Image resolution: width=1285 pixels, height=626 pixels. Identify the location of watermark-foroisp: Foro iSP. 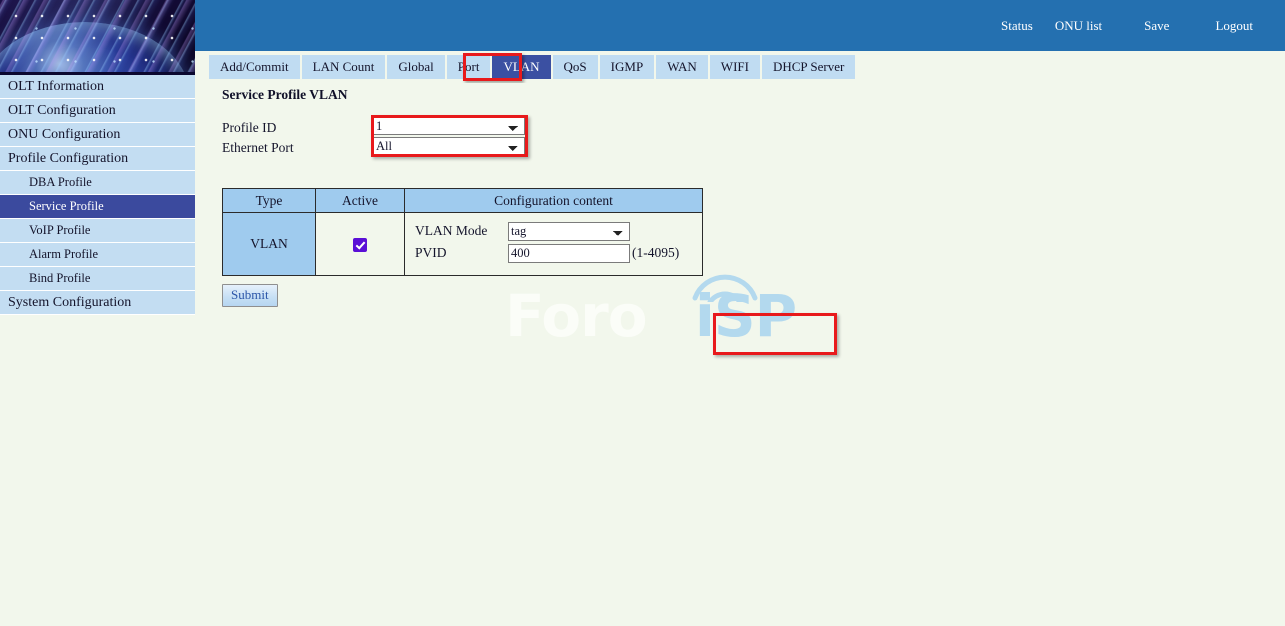
(651, 313).